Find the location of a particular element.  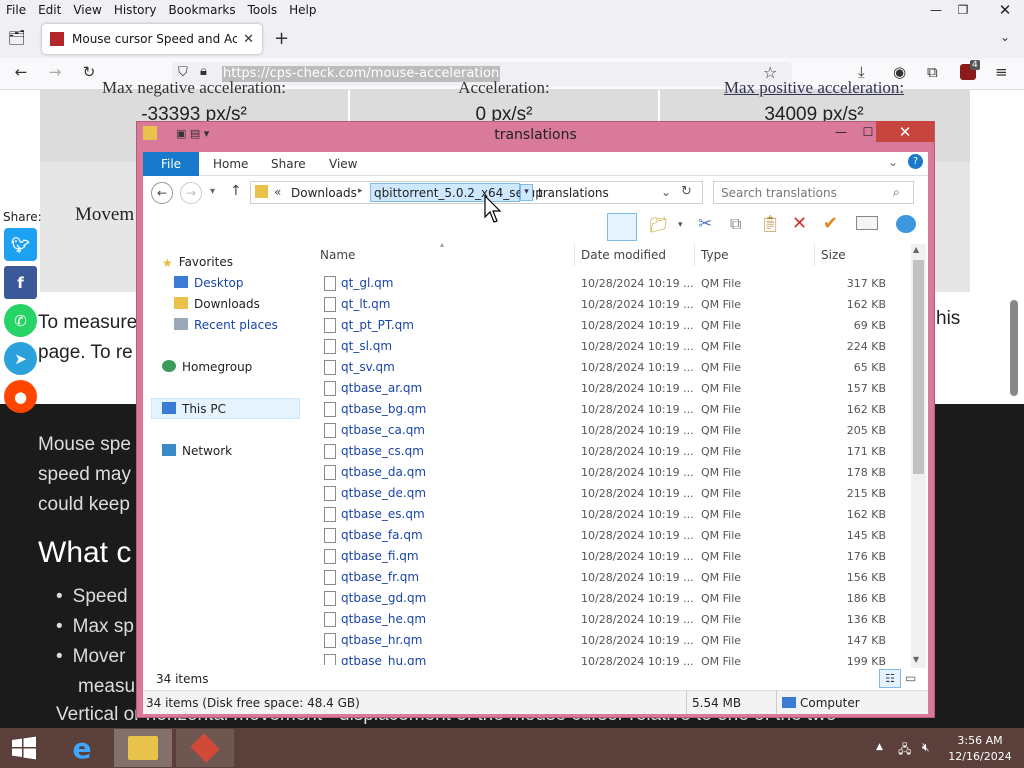

tab-close-icon: ✕ is located at coordinates (248, 39).